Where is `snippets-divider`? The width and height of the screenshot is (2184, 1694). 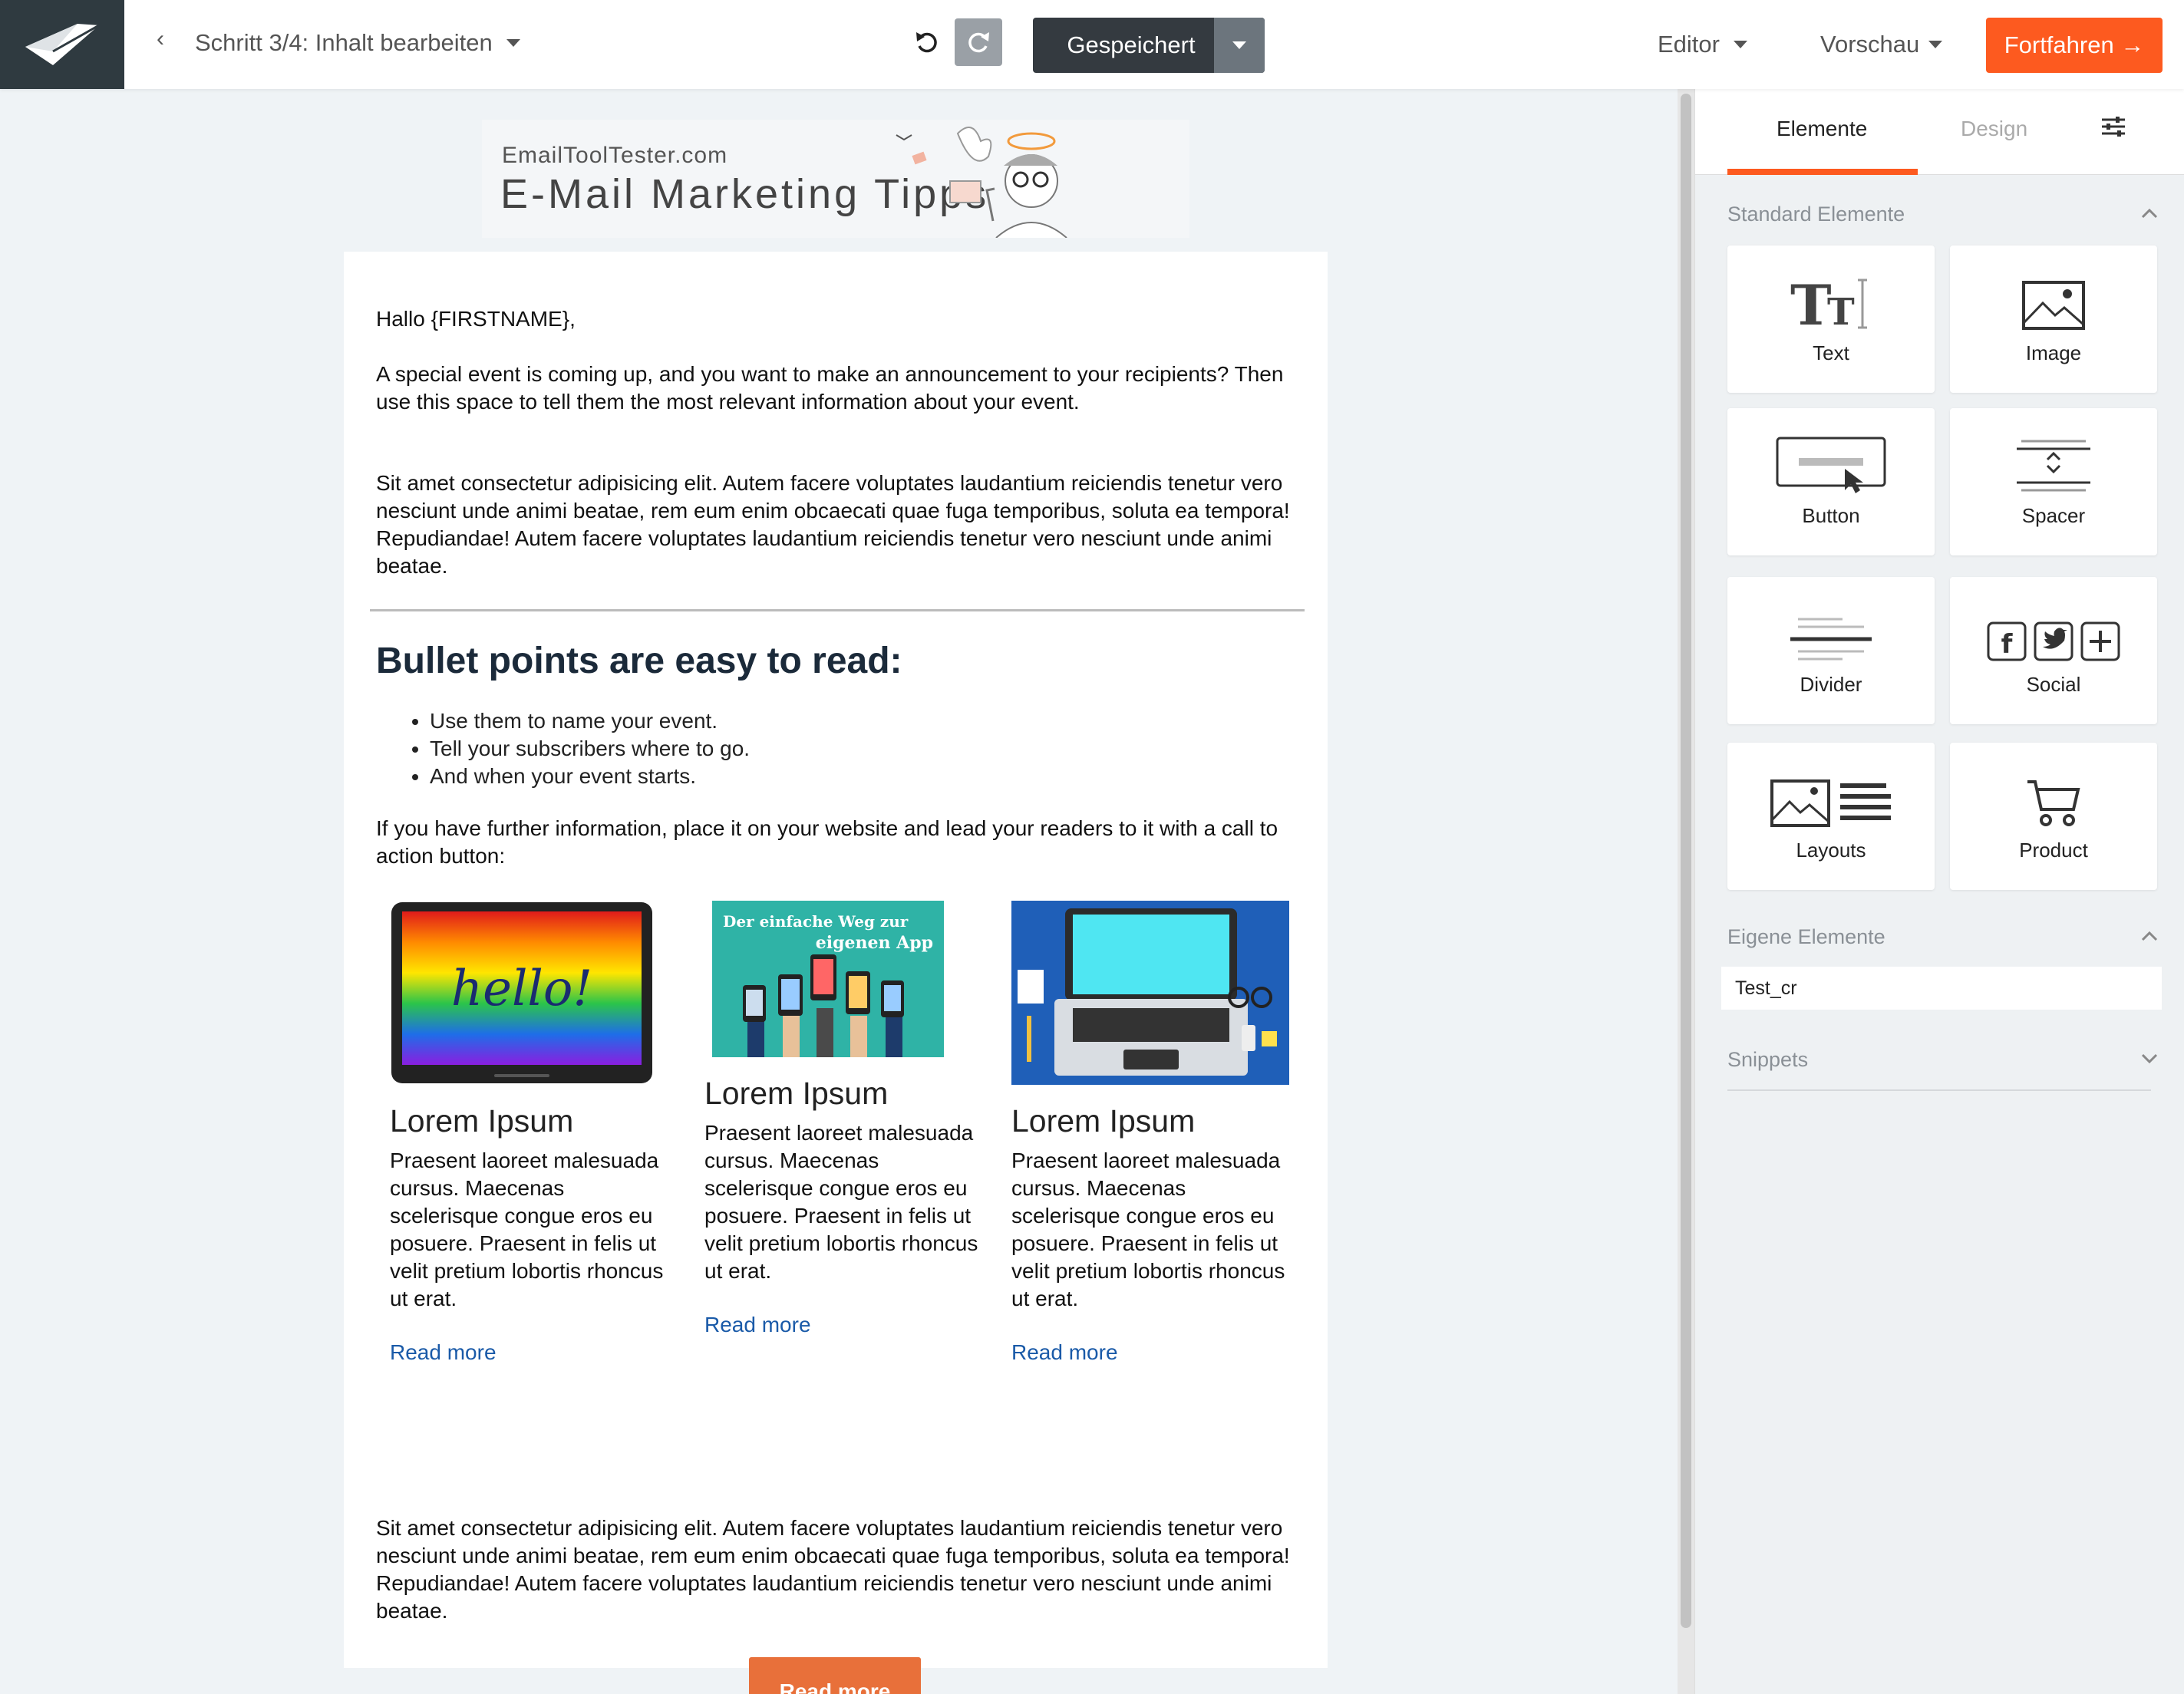
snippets-divider is located at coordinates (1939, 1090).